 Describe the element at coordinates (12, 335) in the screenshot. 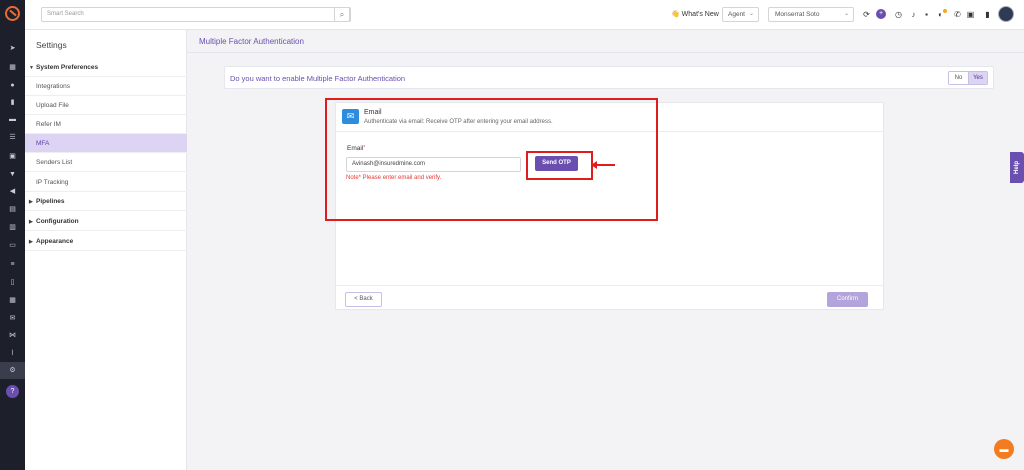

I see `workflow-icon: ⋈` at that location.